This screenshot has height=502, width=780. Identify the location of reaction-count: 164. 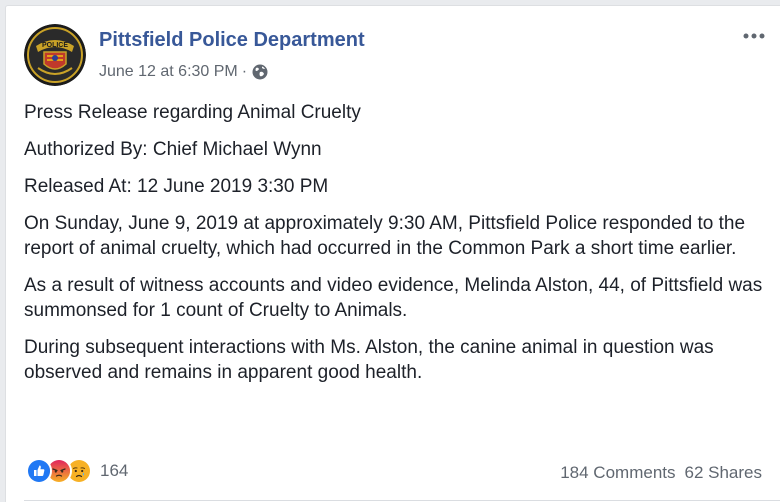
(114, 470).